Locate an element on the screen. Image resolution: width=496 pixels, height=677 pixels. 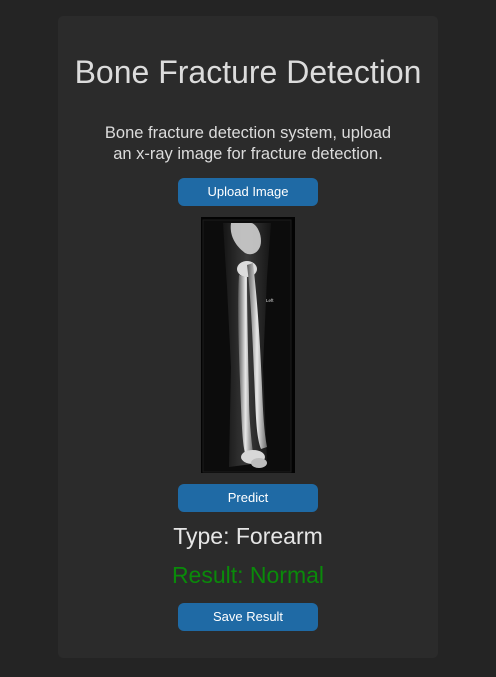
page-title: Bone Fracture Detection is located at coordinates (248, 72).